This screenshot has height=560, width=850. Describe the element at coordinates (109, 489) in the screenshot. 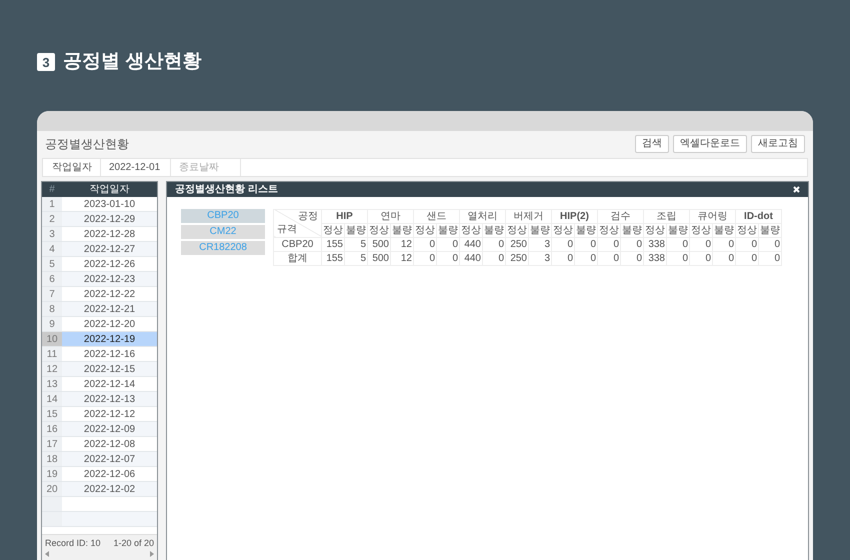

I see `date-cell: 2022-12-02` at that location.